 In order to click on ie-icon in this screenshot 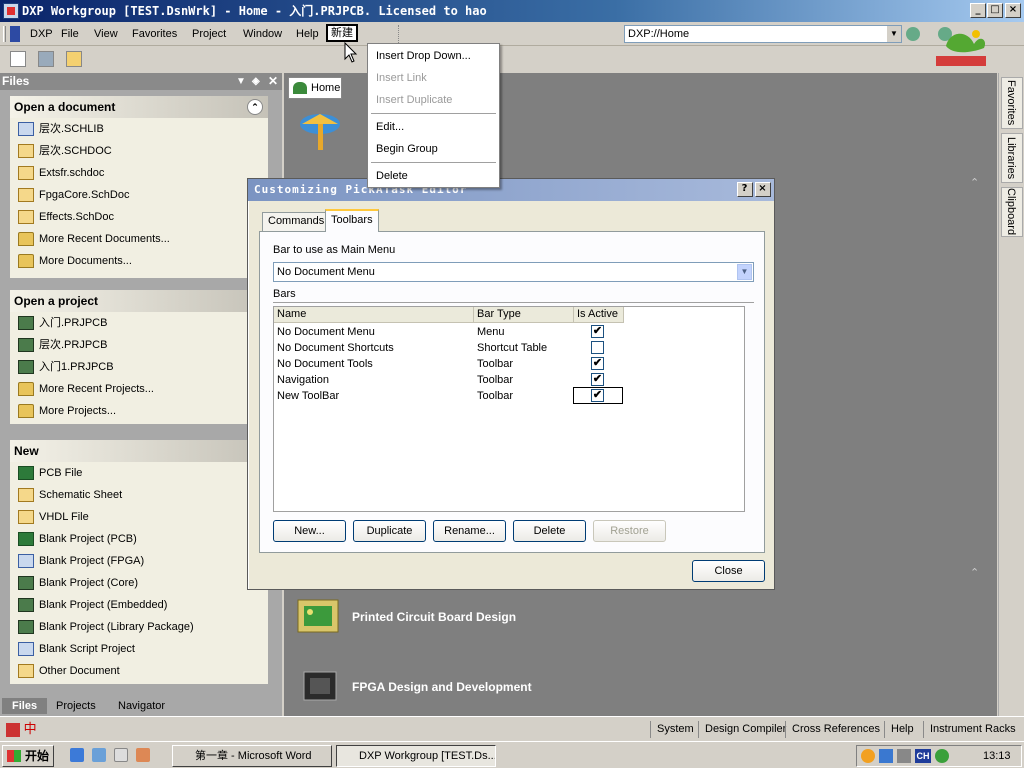, I will do `click(77, 755)`.